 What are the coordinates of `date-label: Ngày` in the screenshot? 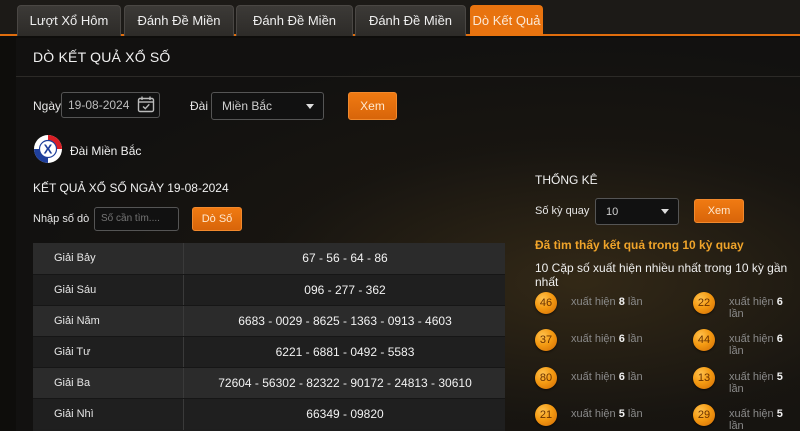 It's located at (47, 106).